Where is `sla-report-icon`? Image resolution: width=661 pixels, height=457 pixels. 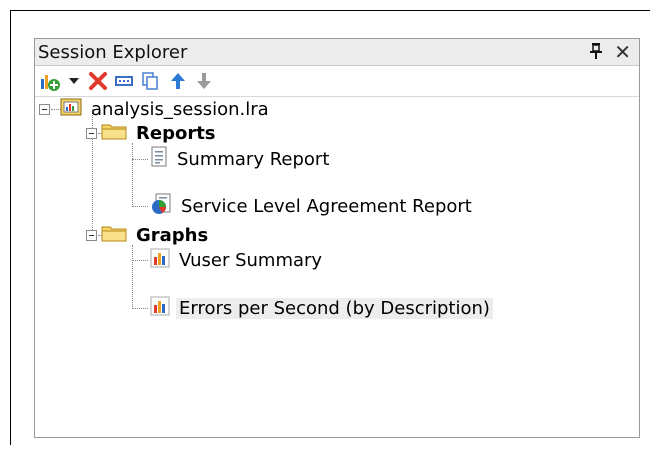 sla-report-icon is located at coordinates (161, 206).